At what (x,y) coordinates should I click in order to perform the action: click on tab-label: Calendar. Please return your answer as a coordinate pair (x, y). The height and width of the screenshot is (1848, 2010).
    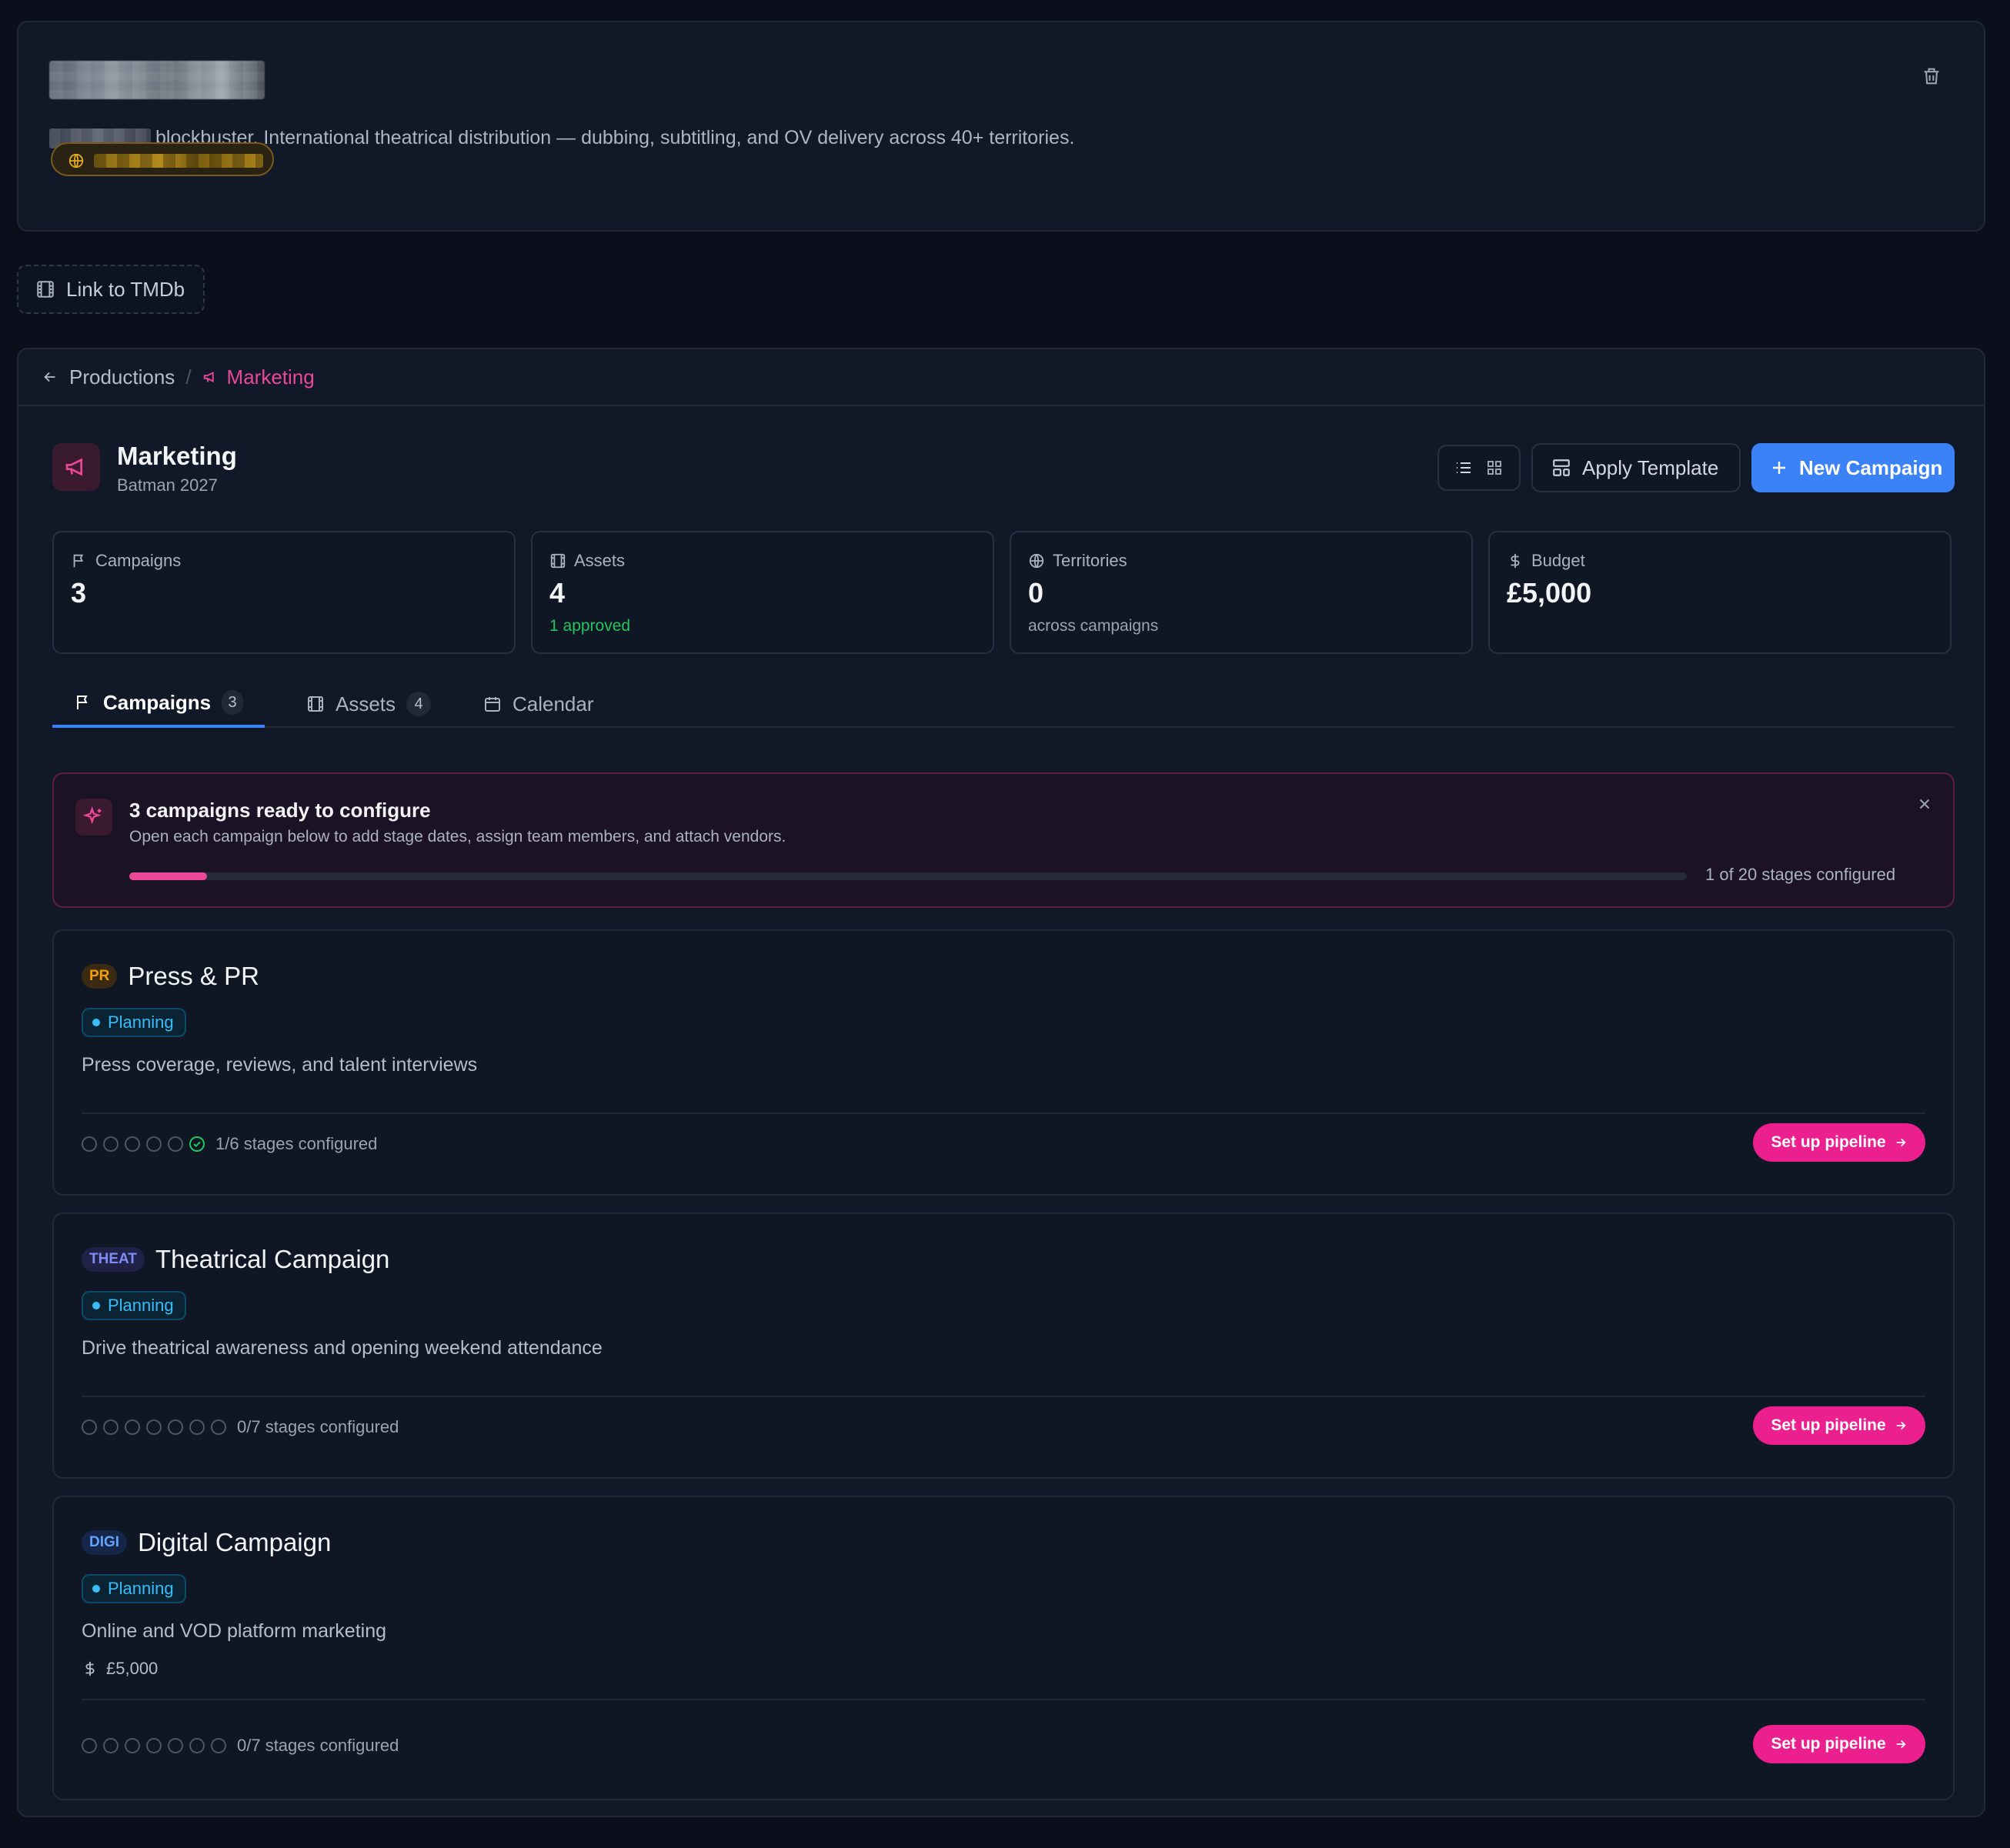
    Looking at the image, I should click on (553, 704).